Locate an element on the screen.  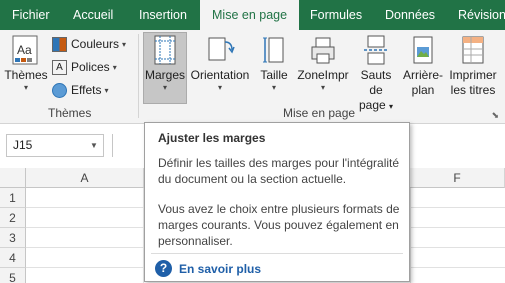
row-header-3: 3 is located at coordinates (13, 238).